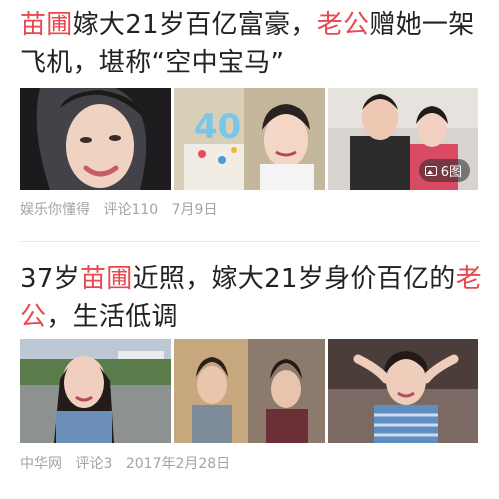 Image resolution: width=499 pixels, height=499 pixels. What do you see at coordinates (249, 241) in the screenshot?
I see `divider` at bounding box center [249, 241].